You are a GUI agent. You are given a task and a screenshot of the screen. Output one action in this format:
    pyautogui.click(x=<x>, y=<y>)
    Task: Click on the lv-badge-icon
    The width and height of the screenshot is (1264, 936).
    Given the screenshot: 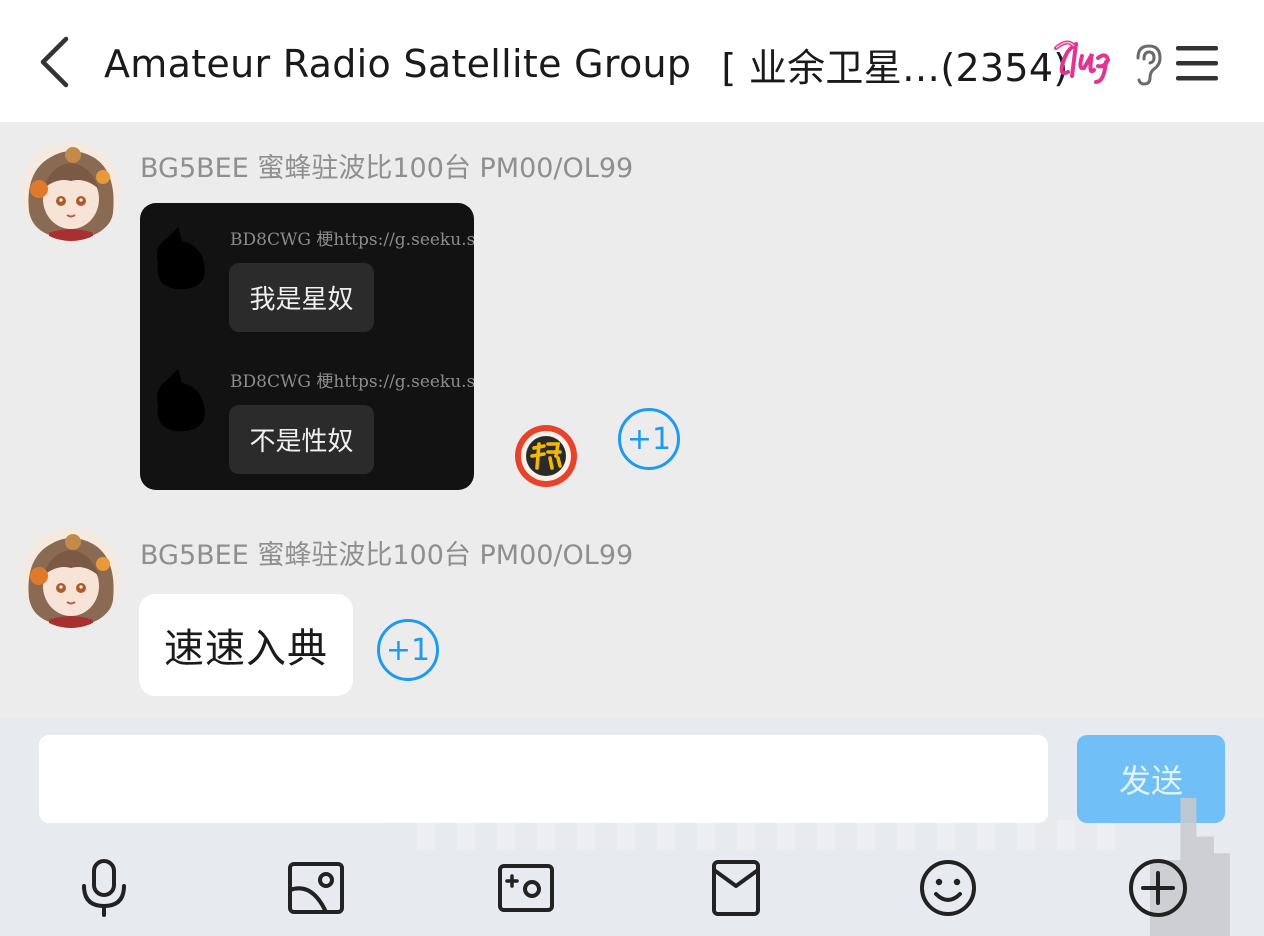 What is the action you would take?
    pyautogui.click(x=1084, y=62)
    